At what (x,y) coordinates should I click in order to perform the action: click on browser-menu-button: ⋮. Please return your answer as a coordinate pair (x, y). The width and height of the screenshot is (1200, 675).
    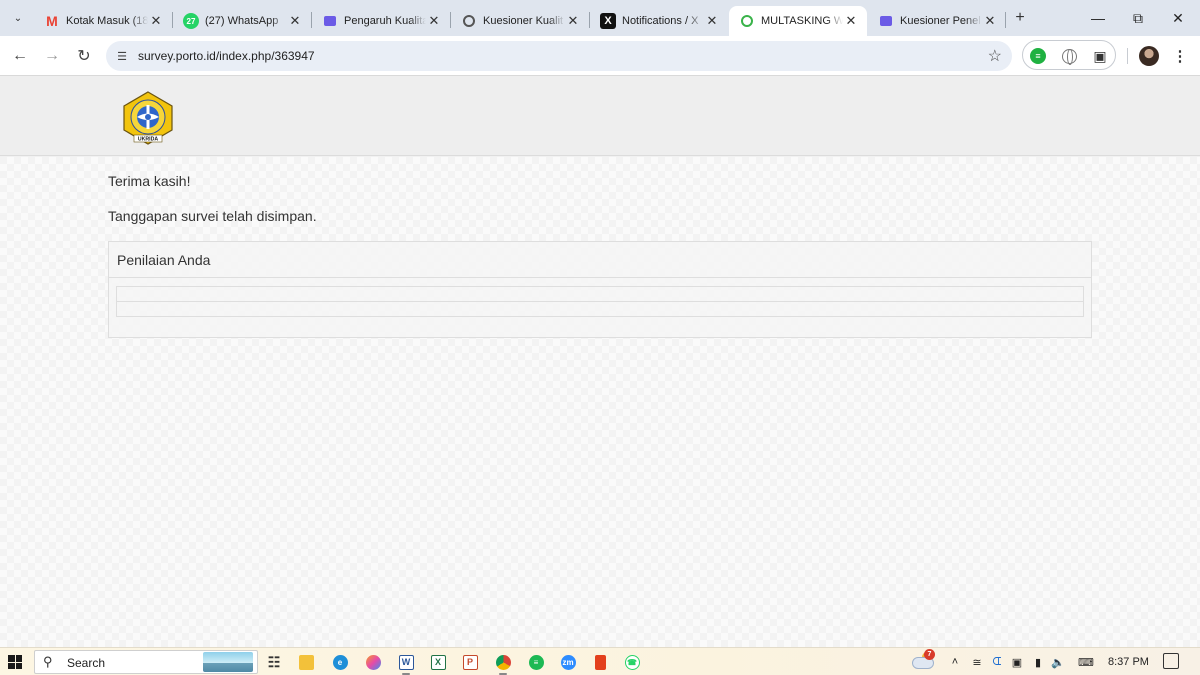
    Looking at the image, I should click on (1180, 56).